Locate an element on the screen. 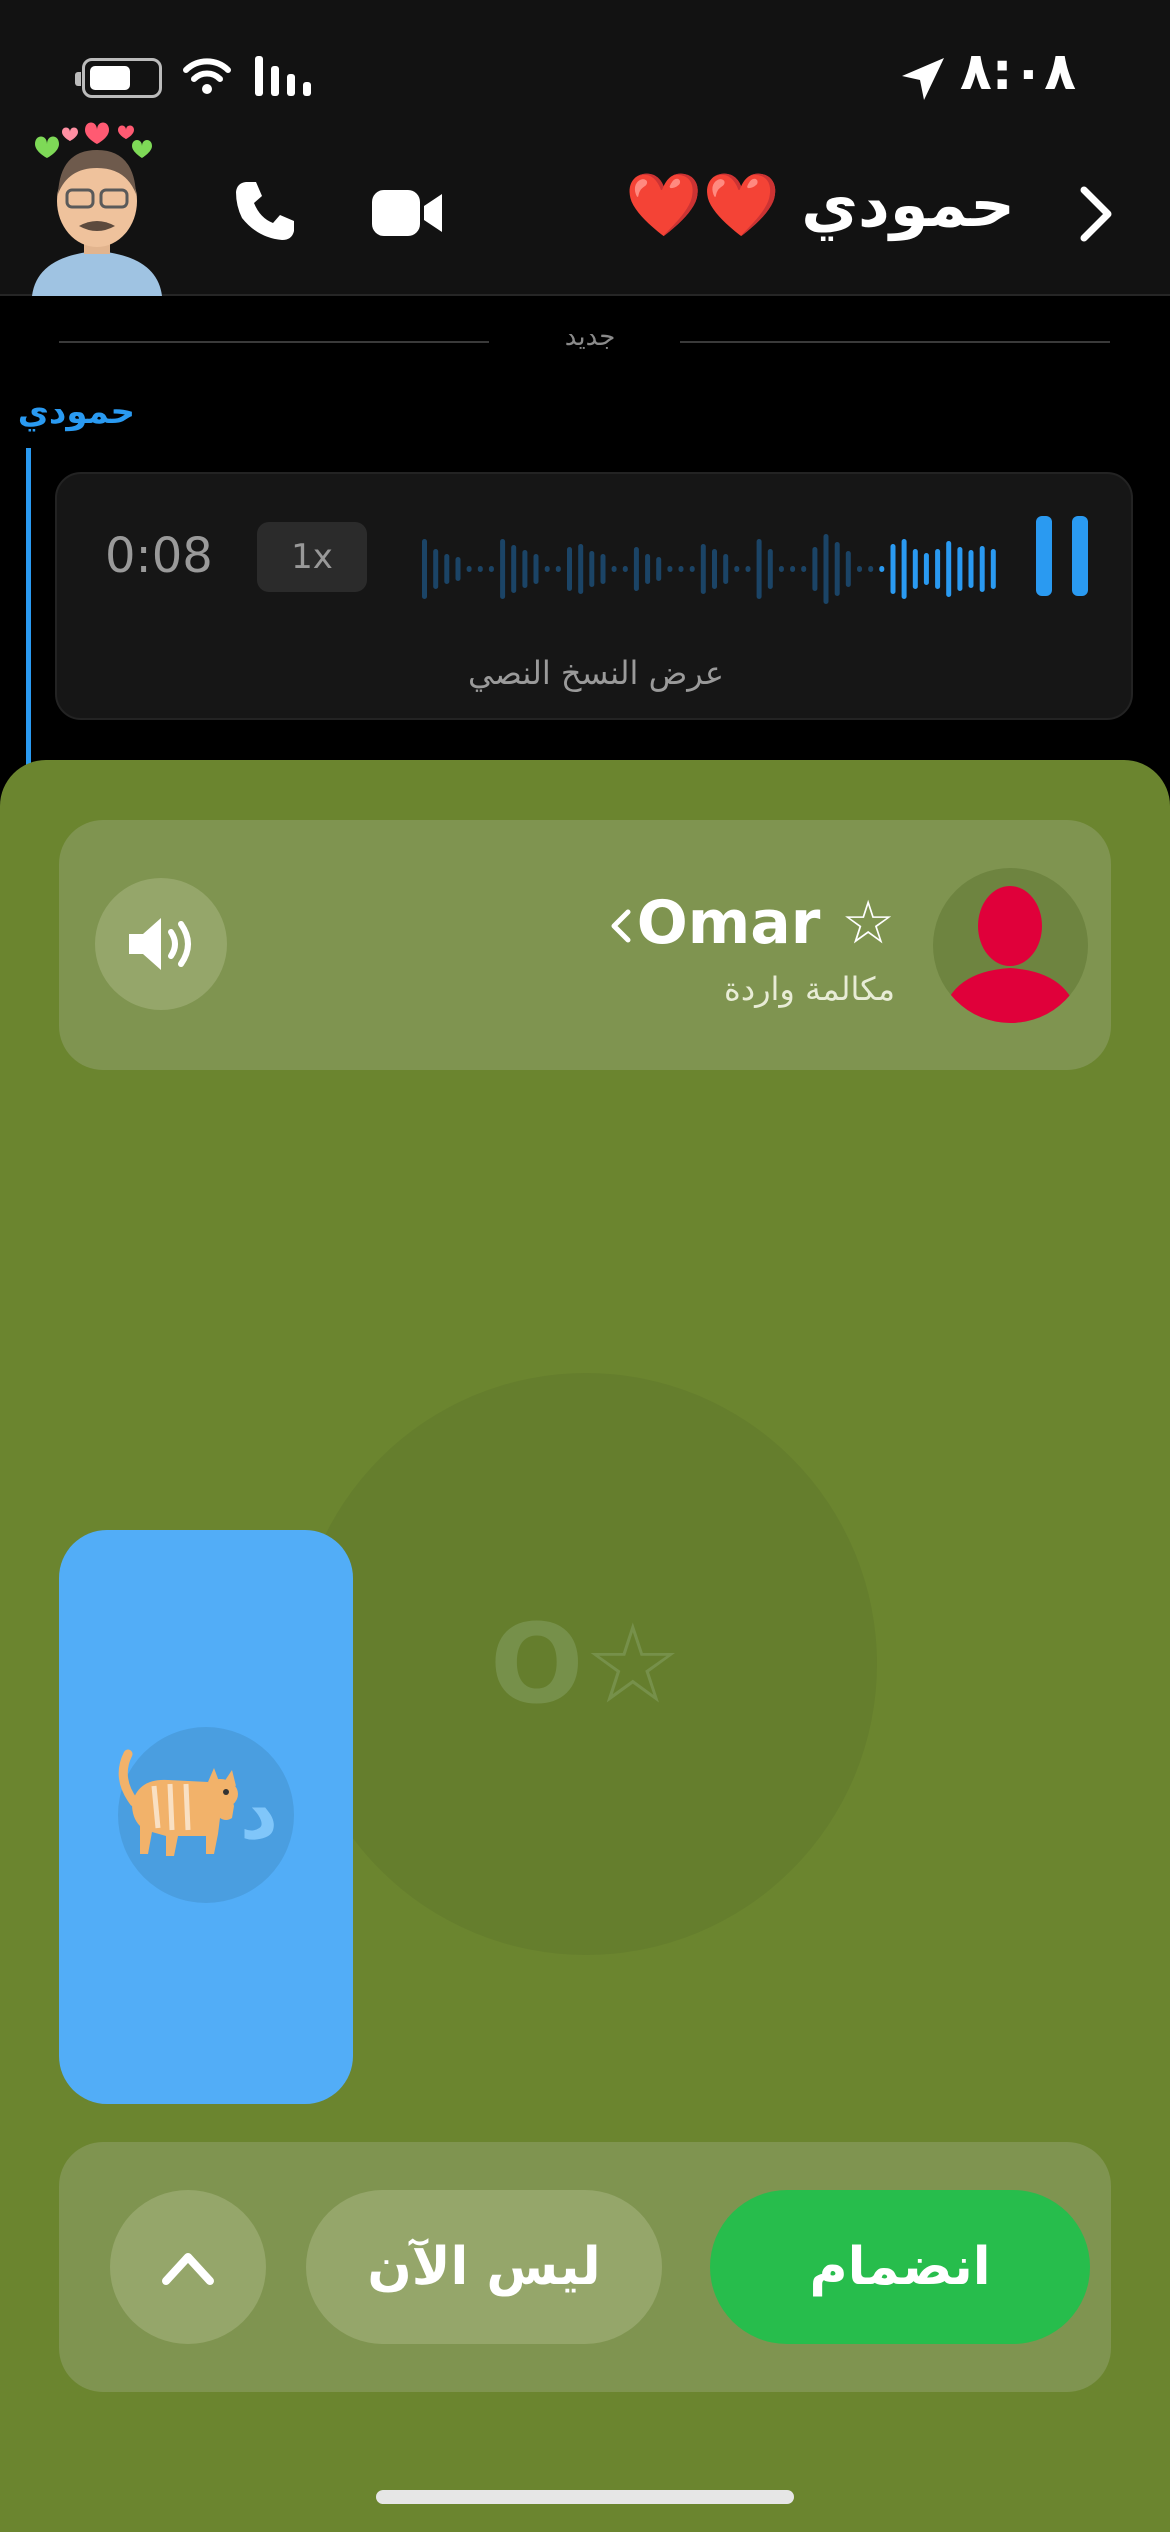  bitmoji-avatar is located at coordinates (97, 206).